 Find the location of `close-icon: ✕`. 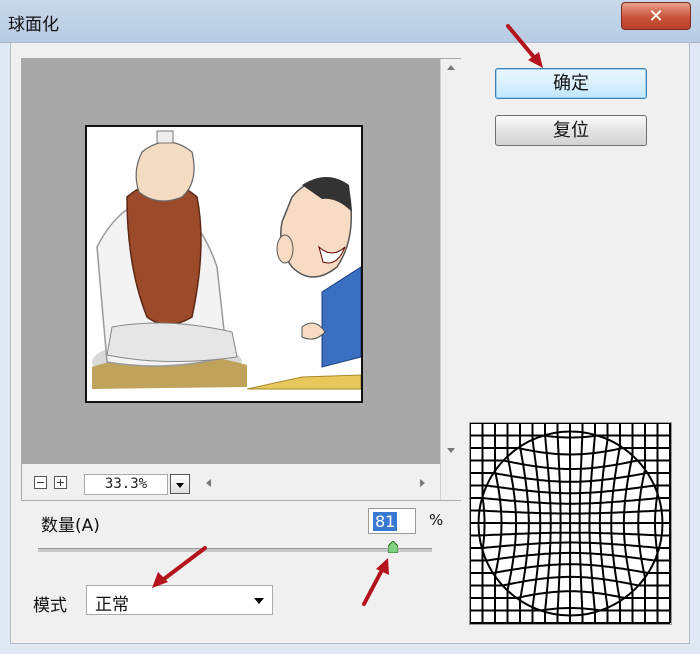

close-icon: ✕ is located at coordinates (656, 16).